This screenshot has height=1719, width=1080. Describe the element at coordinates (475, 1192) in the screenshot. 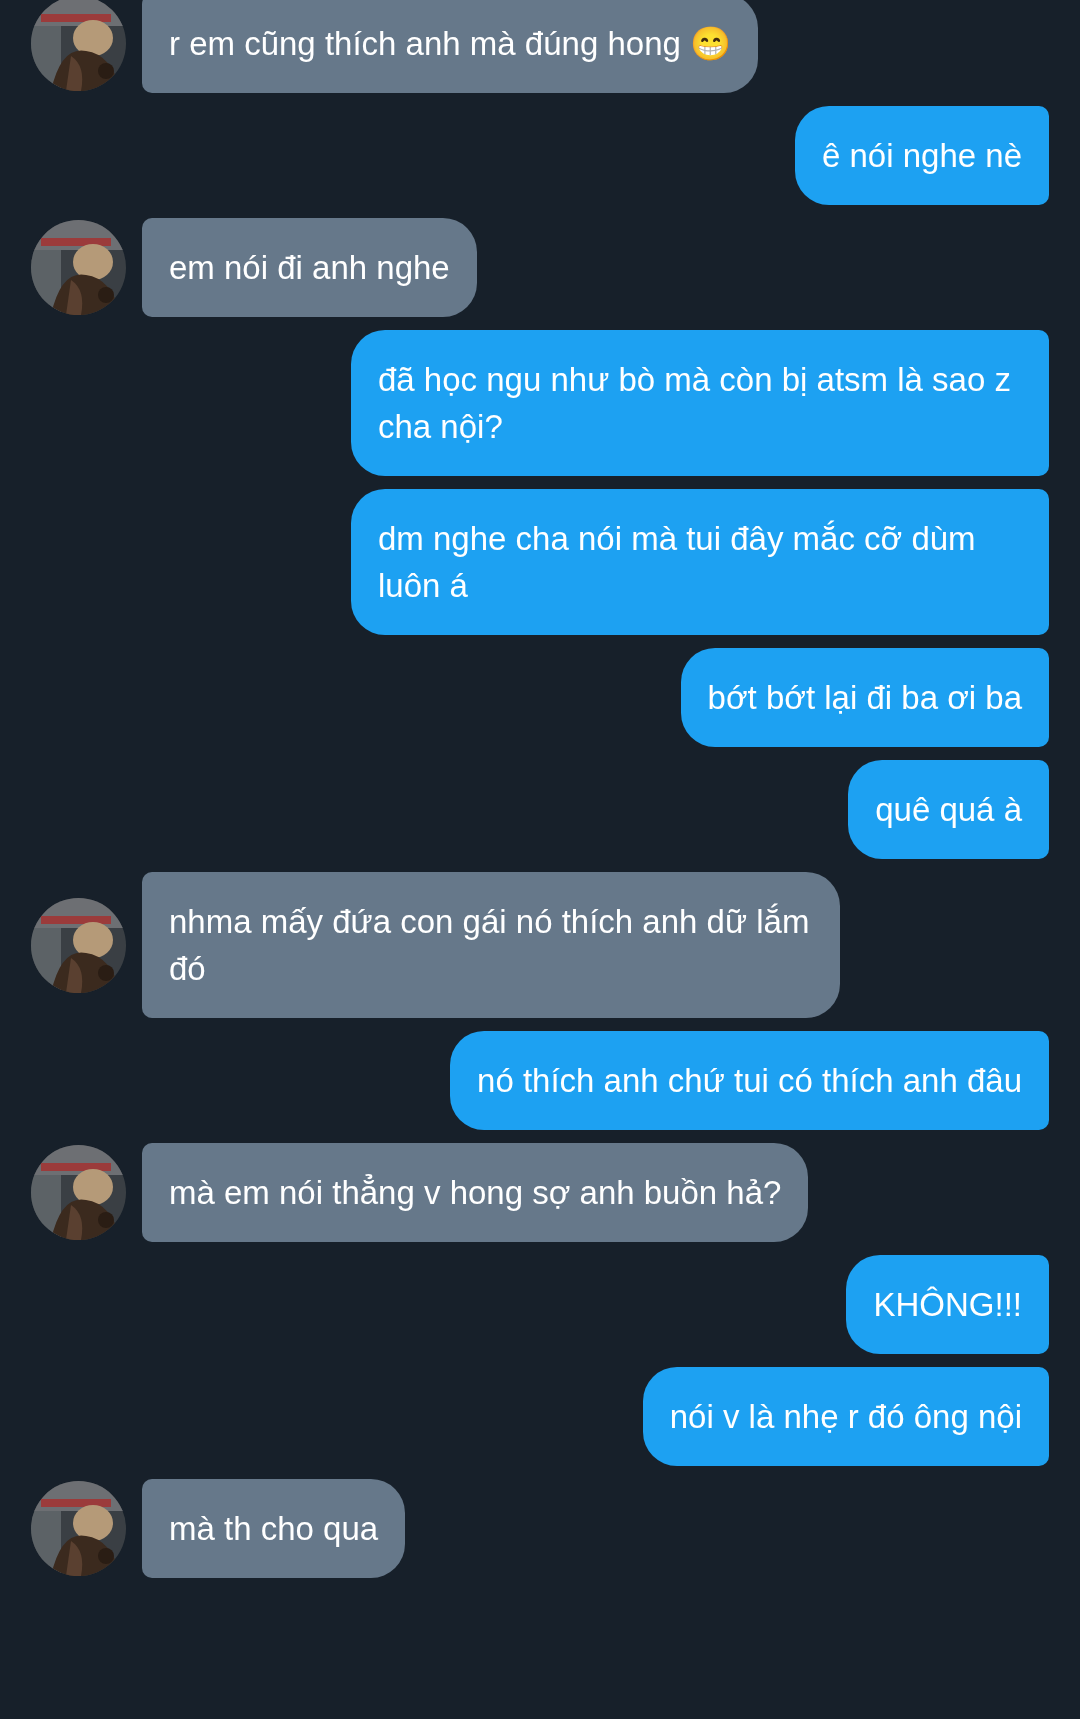

I see `message-bubble: mà em nói thẳng v hong sợ anh buồn hả?` at that location.